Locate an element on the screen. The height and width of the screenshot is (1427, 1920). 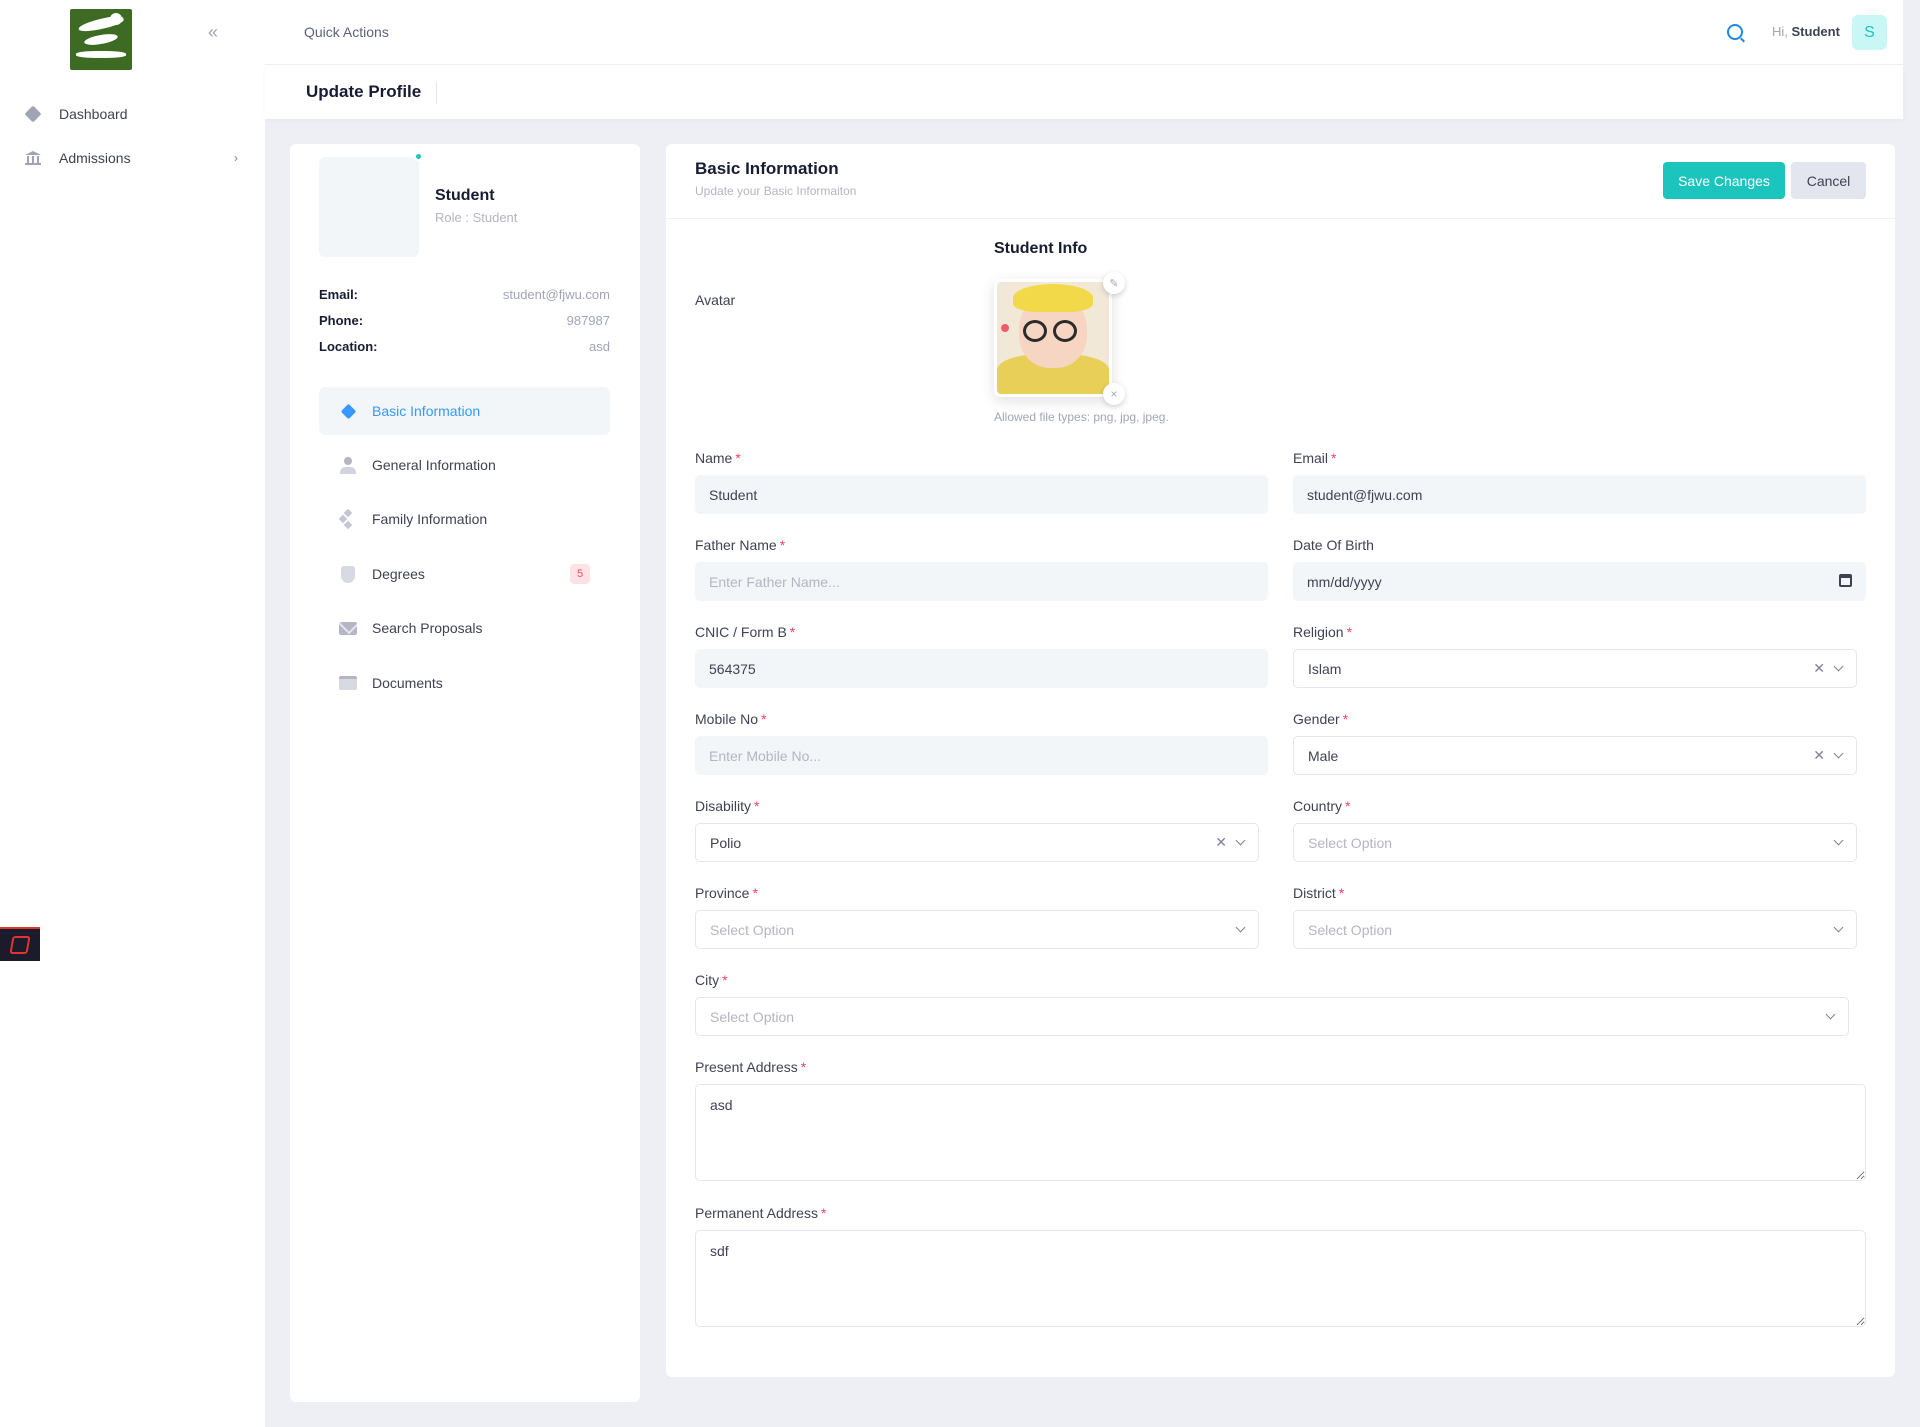
toolbar: Update Profile is located at coordinates (1084, 92).